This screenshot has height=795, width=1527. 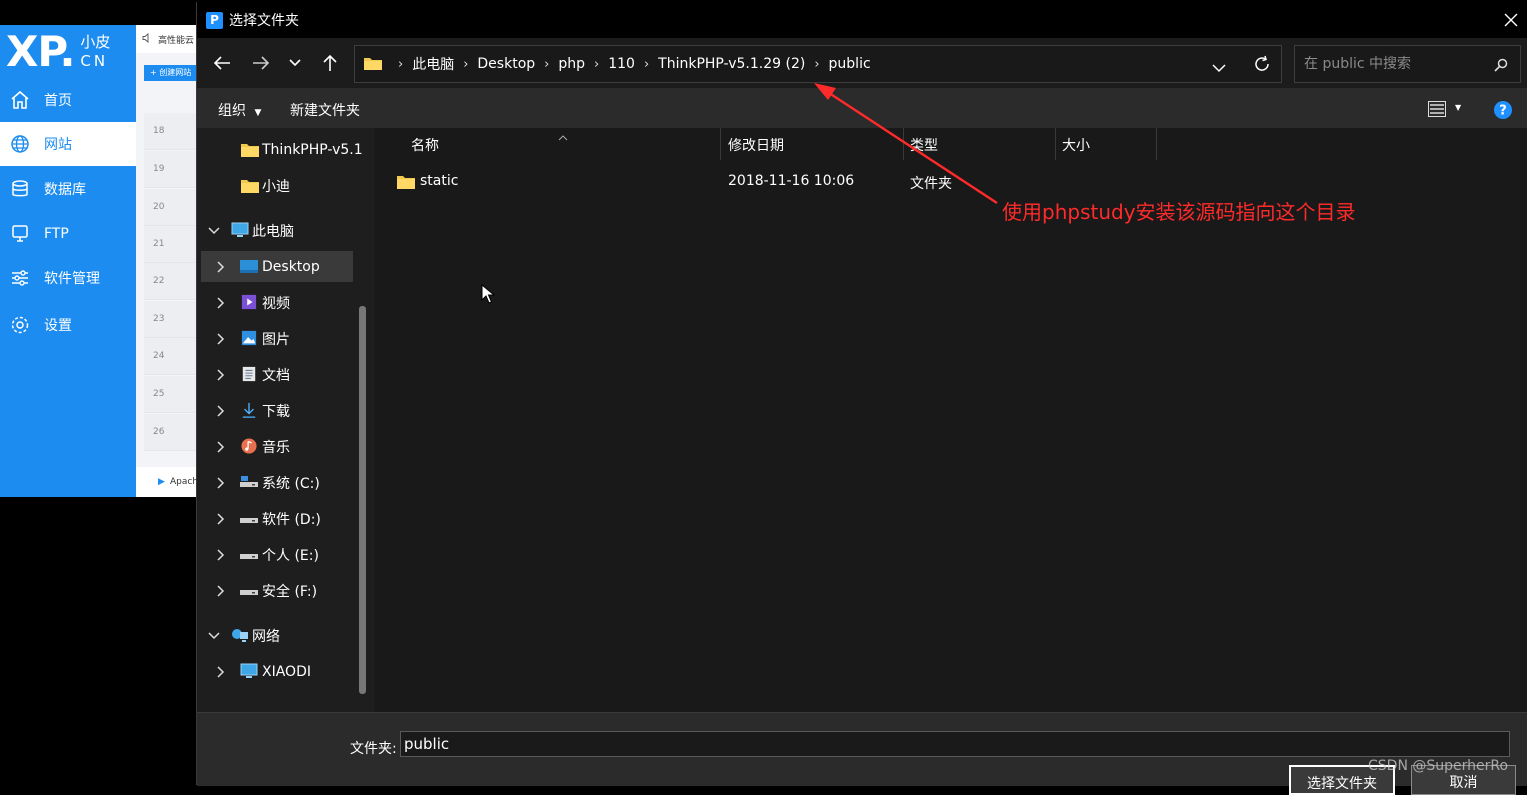 I want to click on sort-up-icon, so click(x=563, y=135).